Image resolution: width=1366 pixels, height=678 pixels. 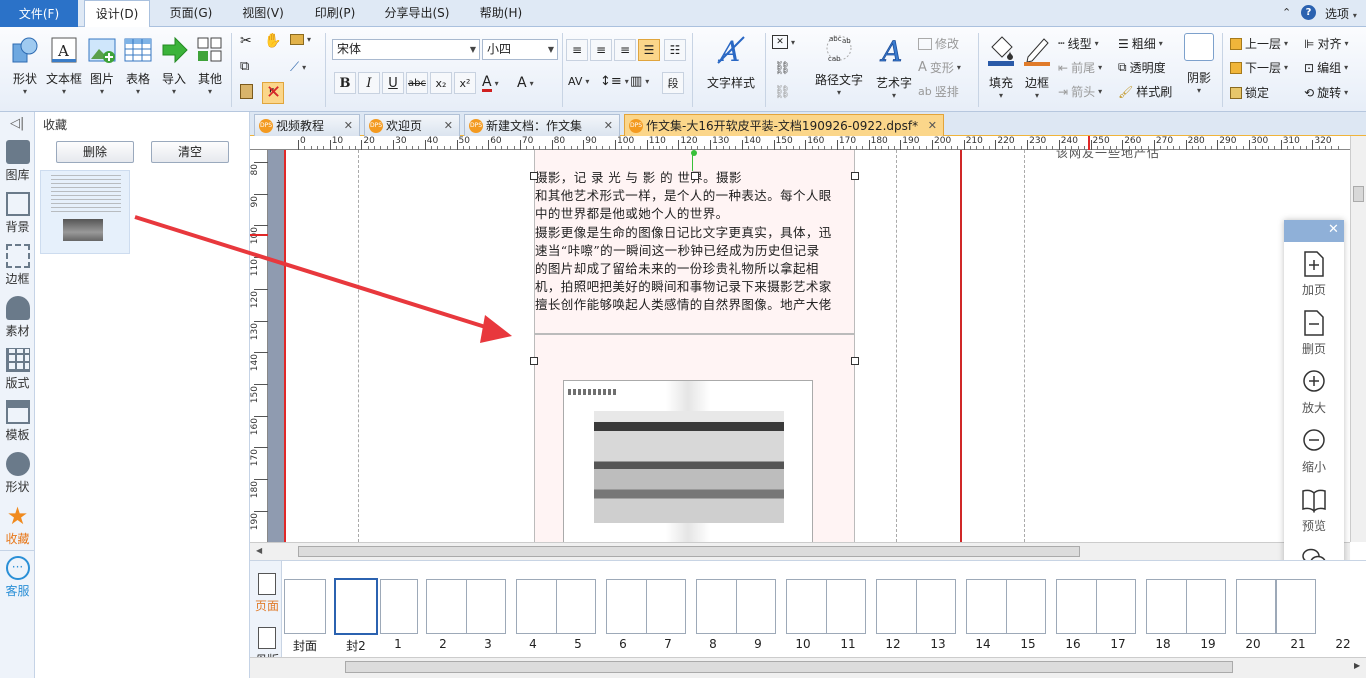 What do you see at coordinates (246, 41) in the screenshot?
I see `cut-button: ✂` at bounding box center [246, 41].